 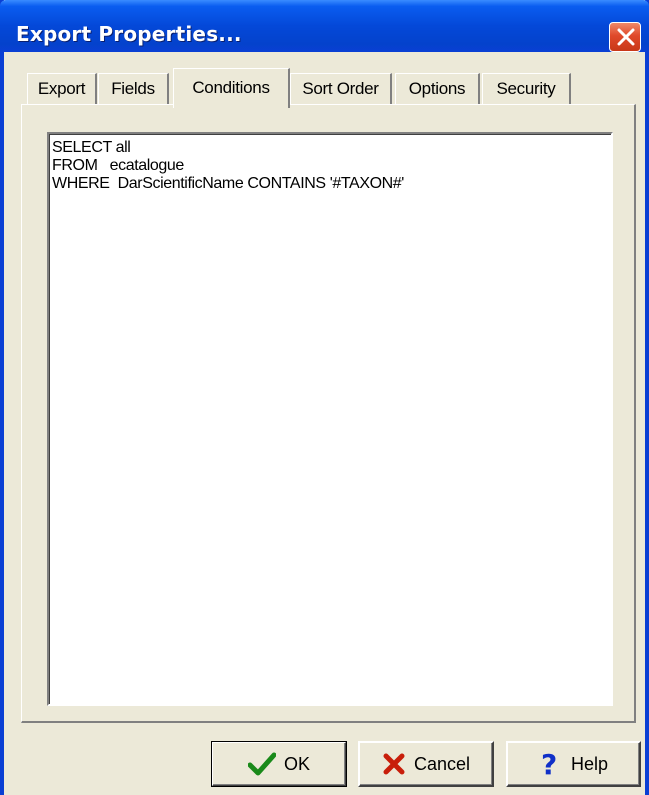 I want to click on tab-fields-label: Fields, so click(x=133, y=88).